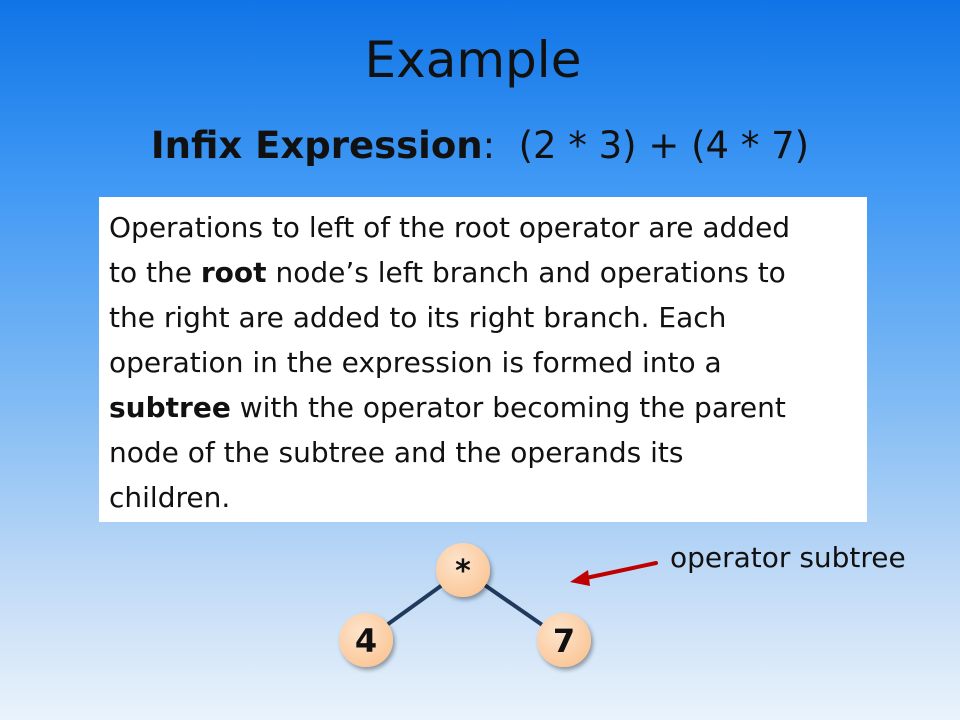 This screenshot has width=960, height=720. What do you see at coordinates (498, 605) in the screenshot?
I see `operator-subtree-diagram: * 4 7` at bounding box center [498, 605].